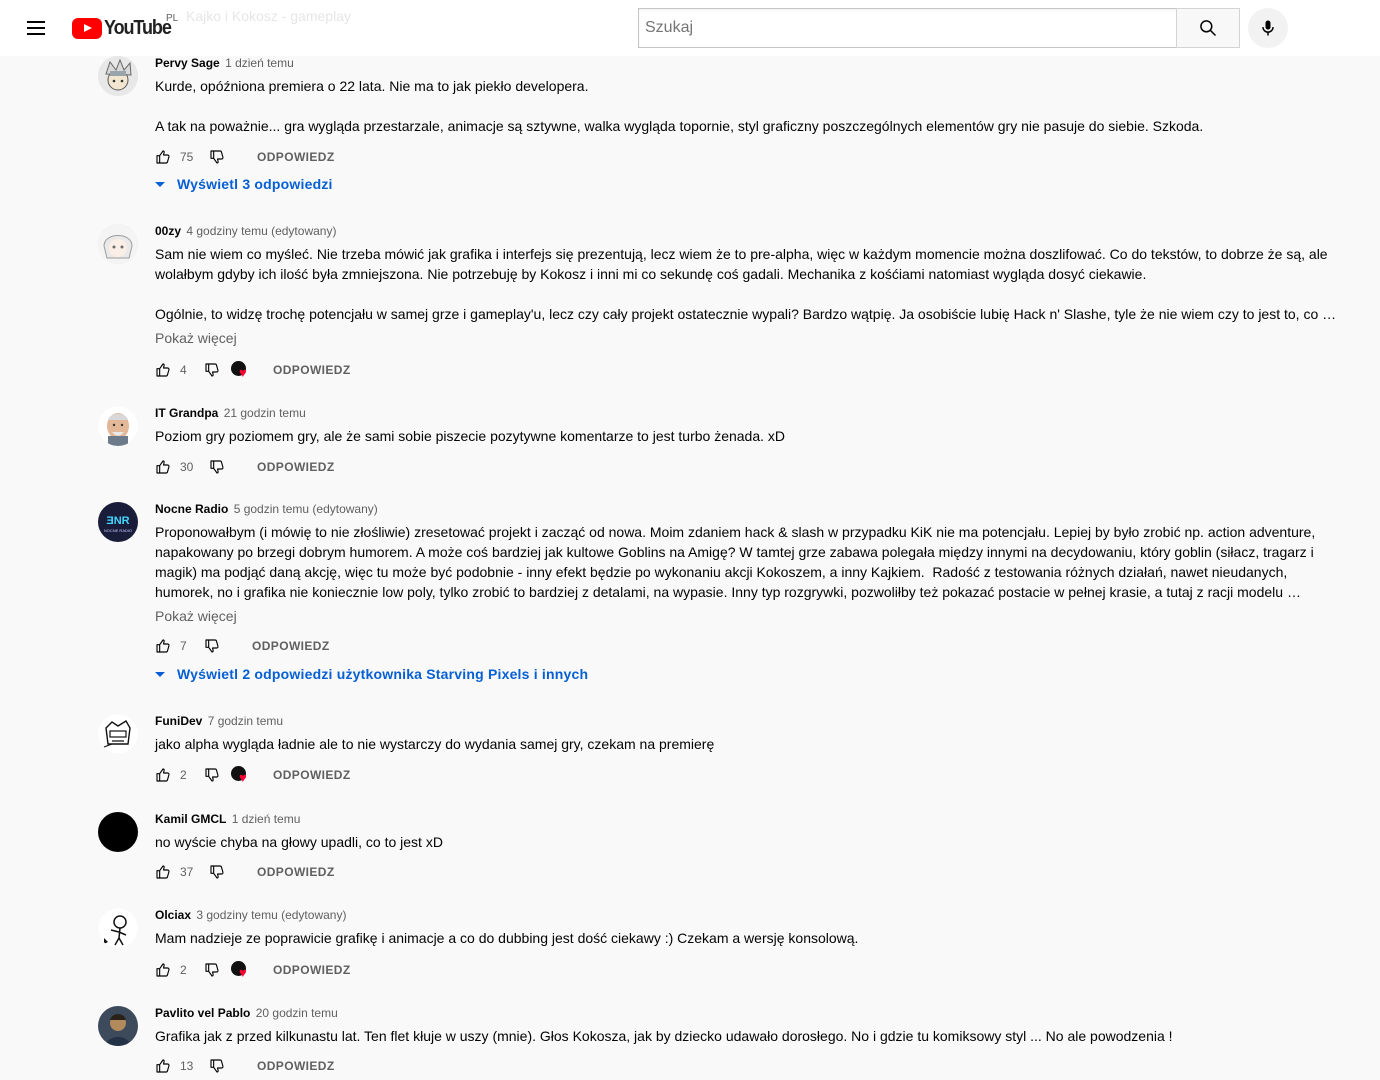 Image resolution: width=1380 pixels, height=1080 pixels. Describe the element at coordinates (306, 509) in the screenshot. I see `comment-time: 5 godzin temu (edytowany)` at that location.